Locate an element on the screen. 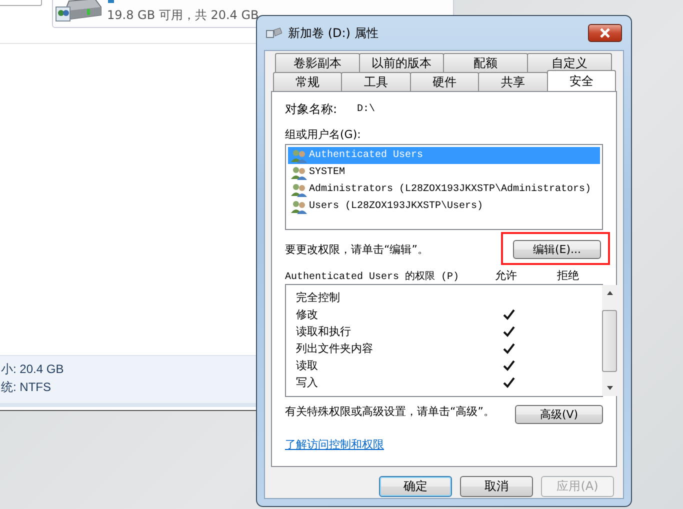  tab: 安全 is located at coordinates (581, 80).